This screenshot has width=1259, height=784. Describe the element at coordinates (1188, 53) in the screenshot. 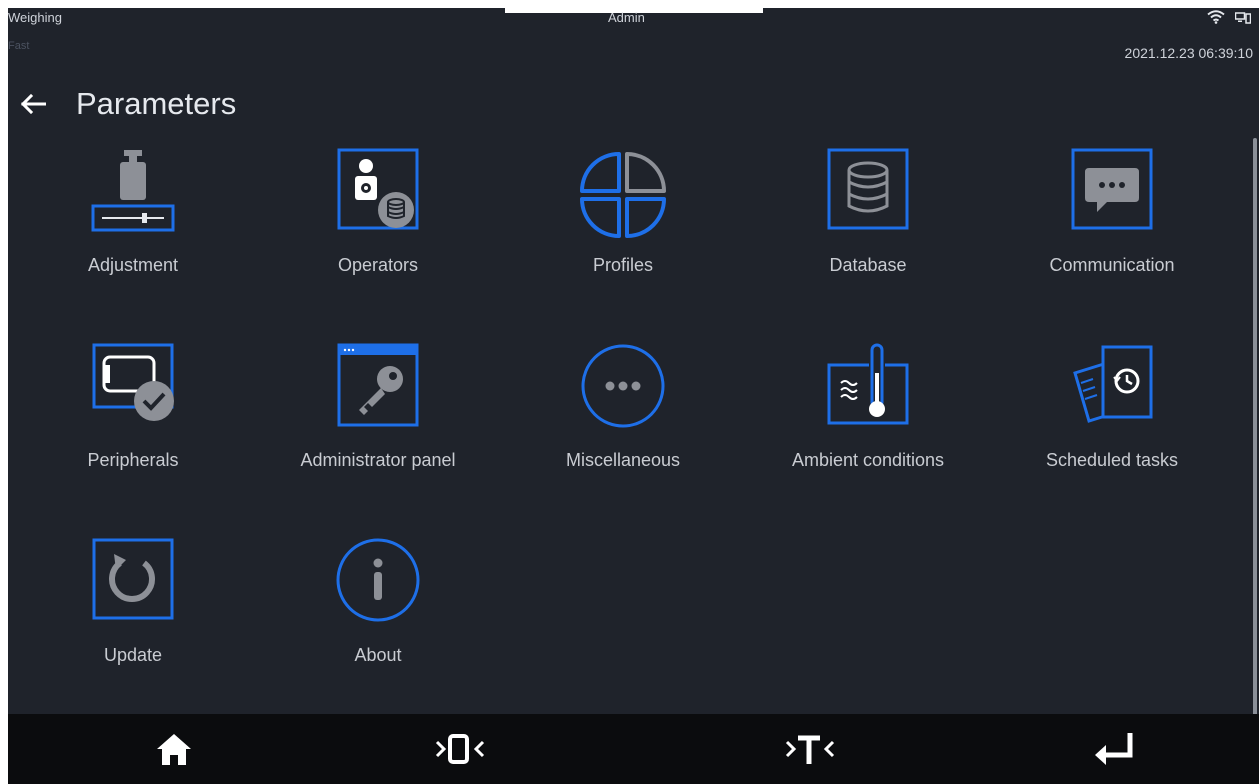

I see `status-datetime: 2021.12.23 06:39:10` at that location.